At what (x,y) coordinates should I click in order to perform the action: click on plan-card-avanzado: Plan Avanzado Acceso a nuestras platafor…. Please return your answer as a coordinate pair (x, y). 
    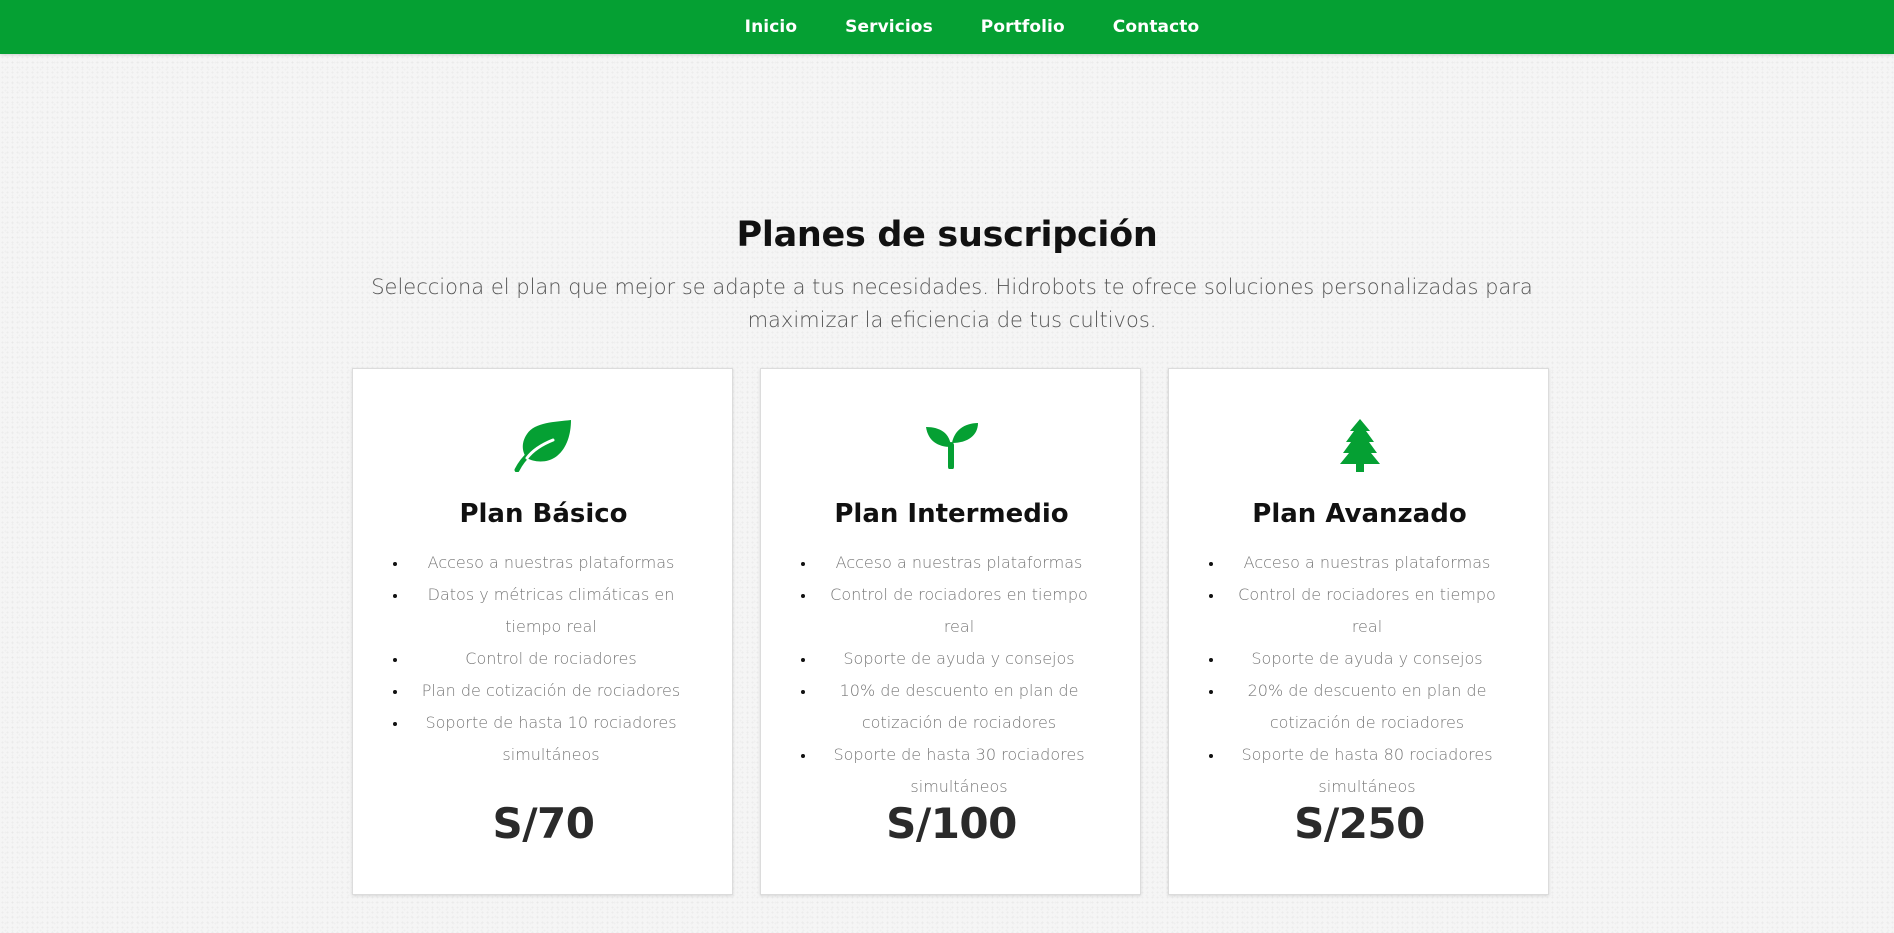
    Looking at the image, I should click on (1358, 631).